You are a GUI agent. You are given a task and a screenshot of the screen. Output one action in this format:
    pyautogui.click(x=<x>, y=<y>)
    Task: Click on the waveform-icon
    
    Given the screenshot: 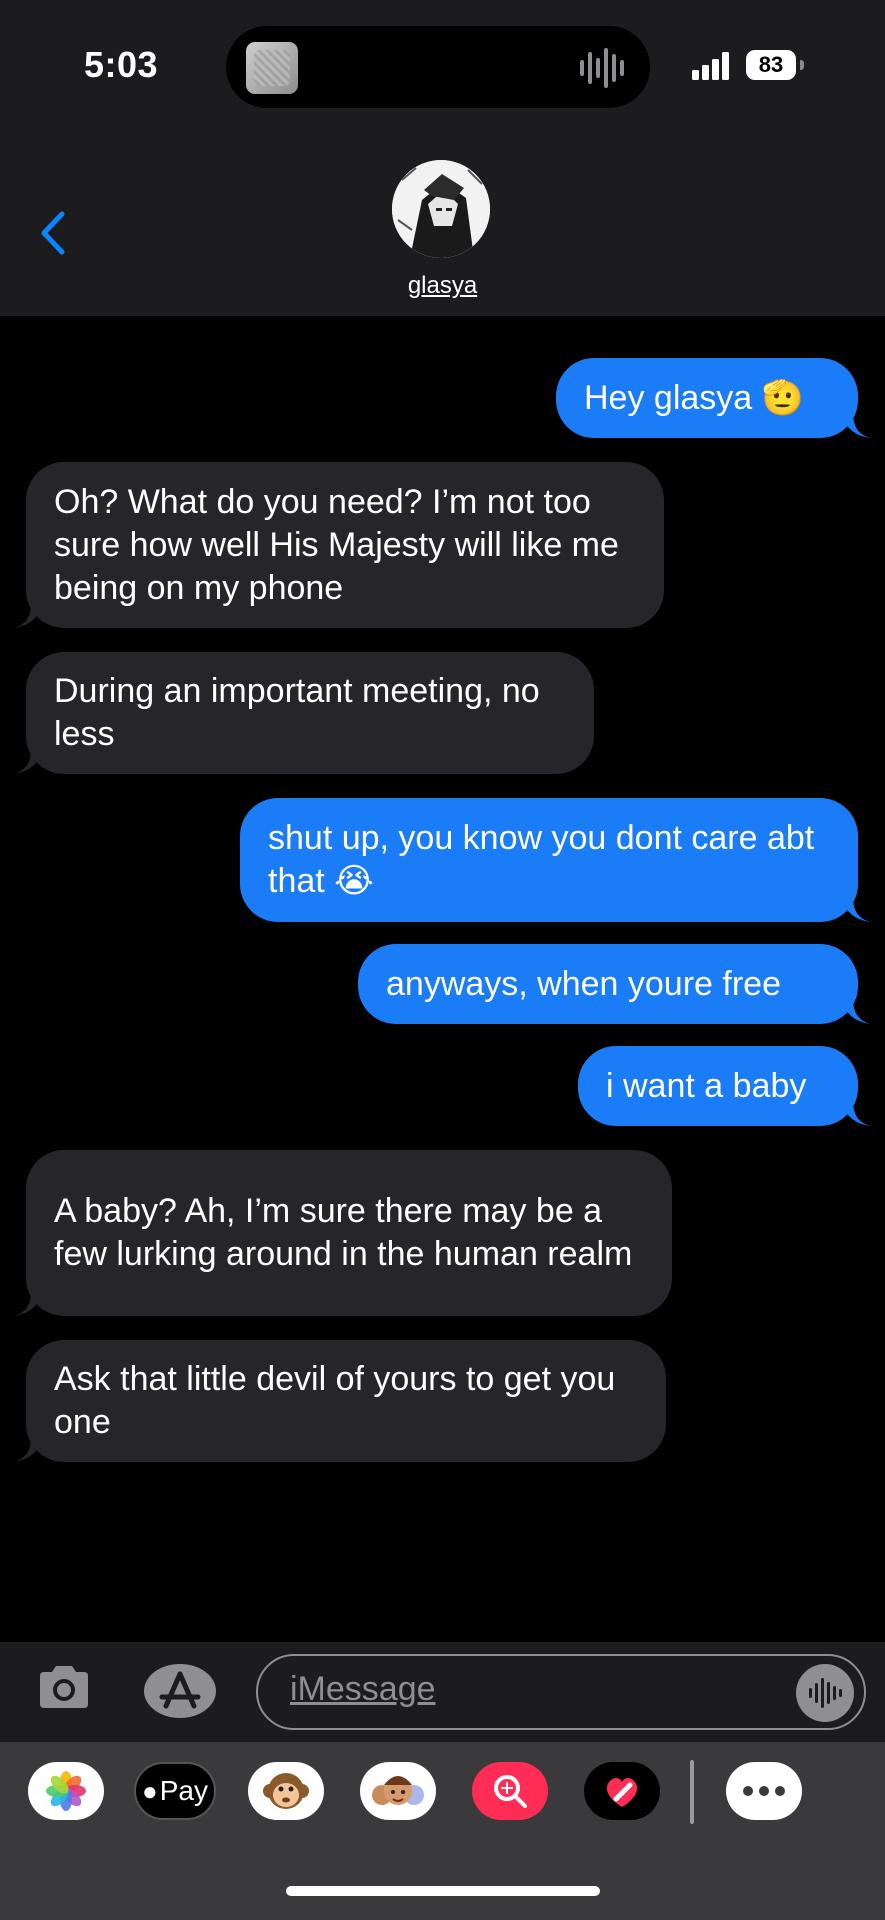 What is the action you would take?
    pyautogui.click(x=825, y=1693)
    